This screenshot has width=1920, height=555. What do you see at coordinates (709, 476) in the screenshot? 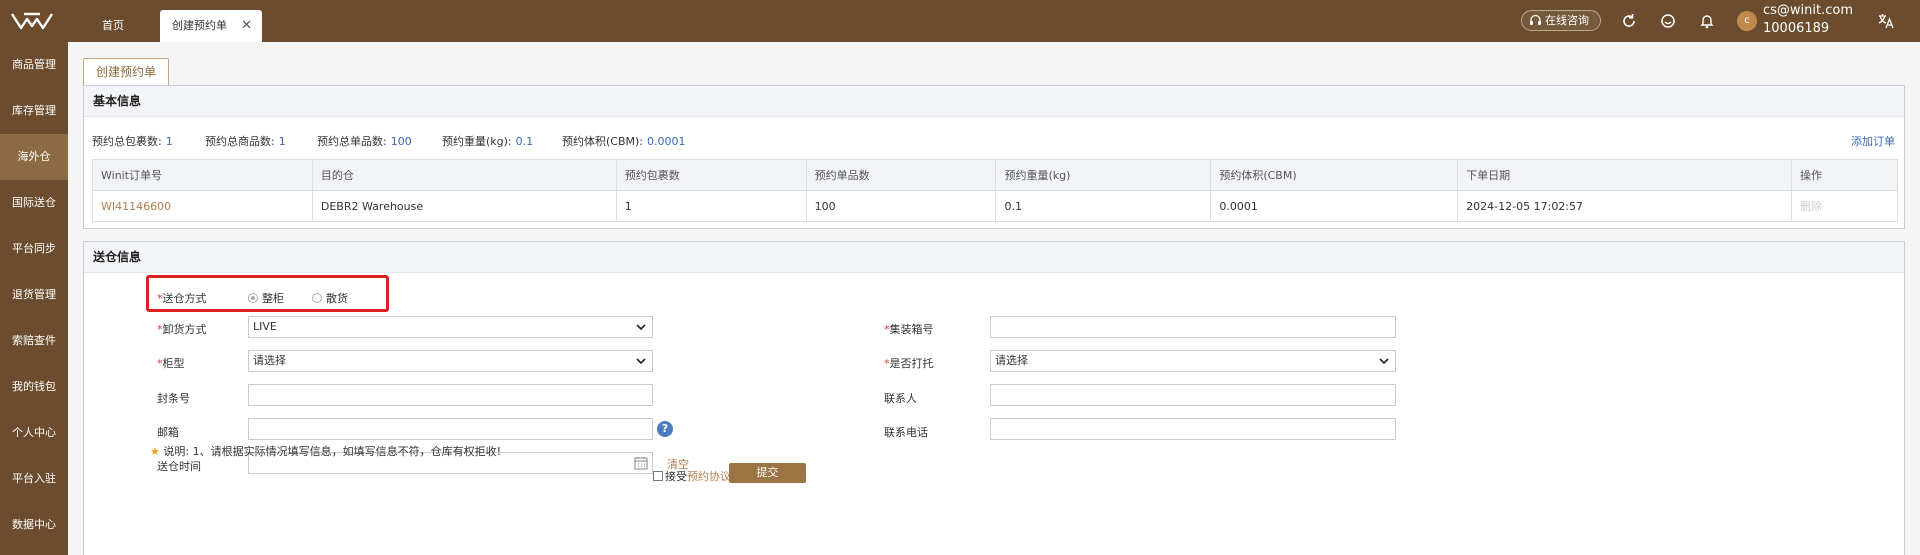
I see `agreement-link: 预约协议` at bounding box center [709, 476].